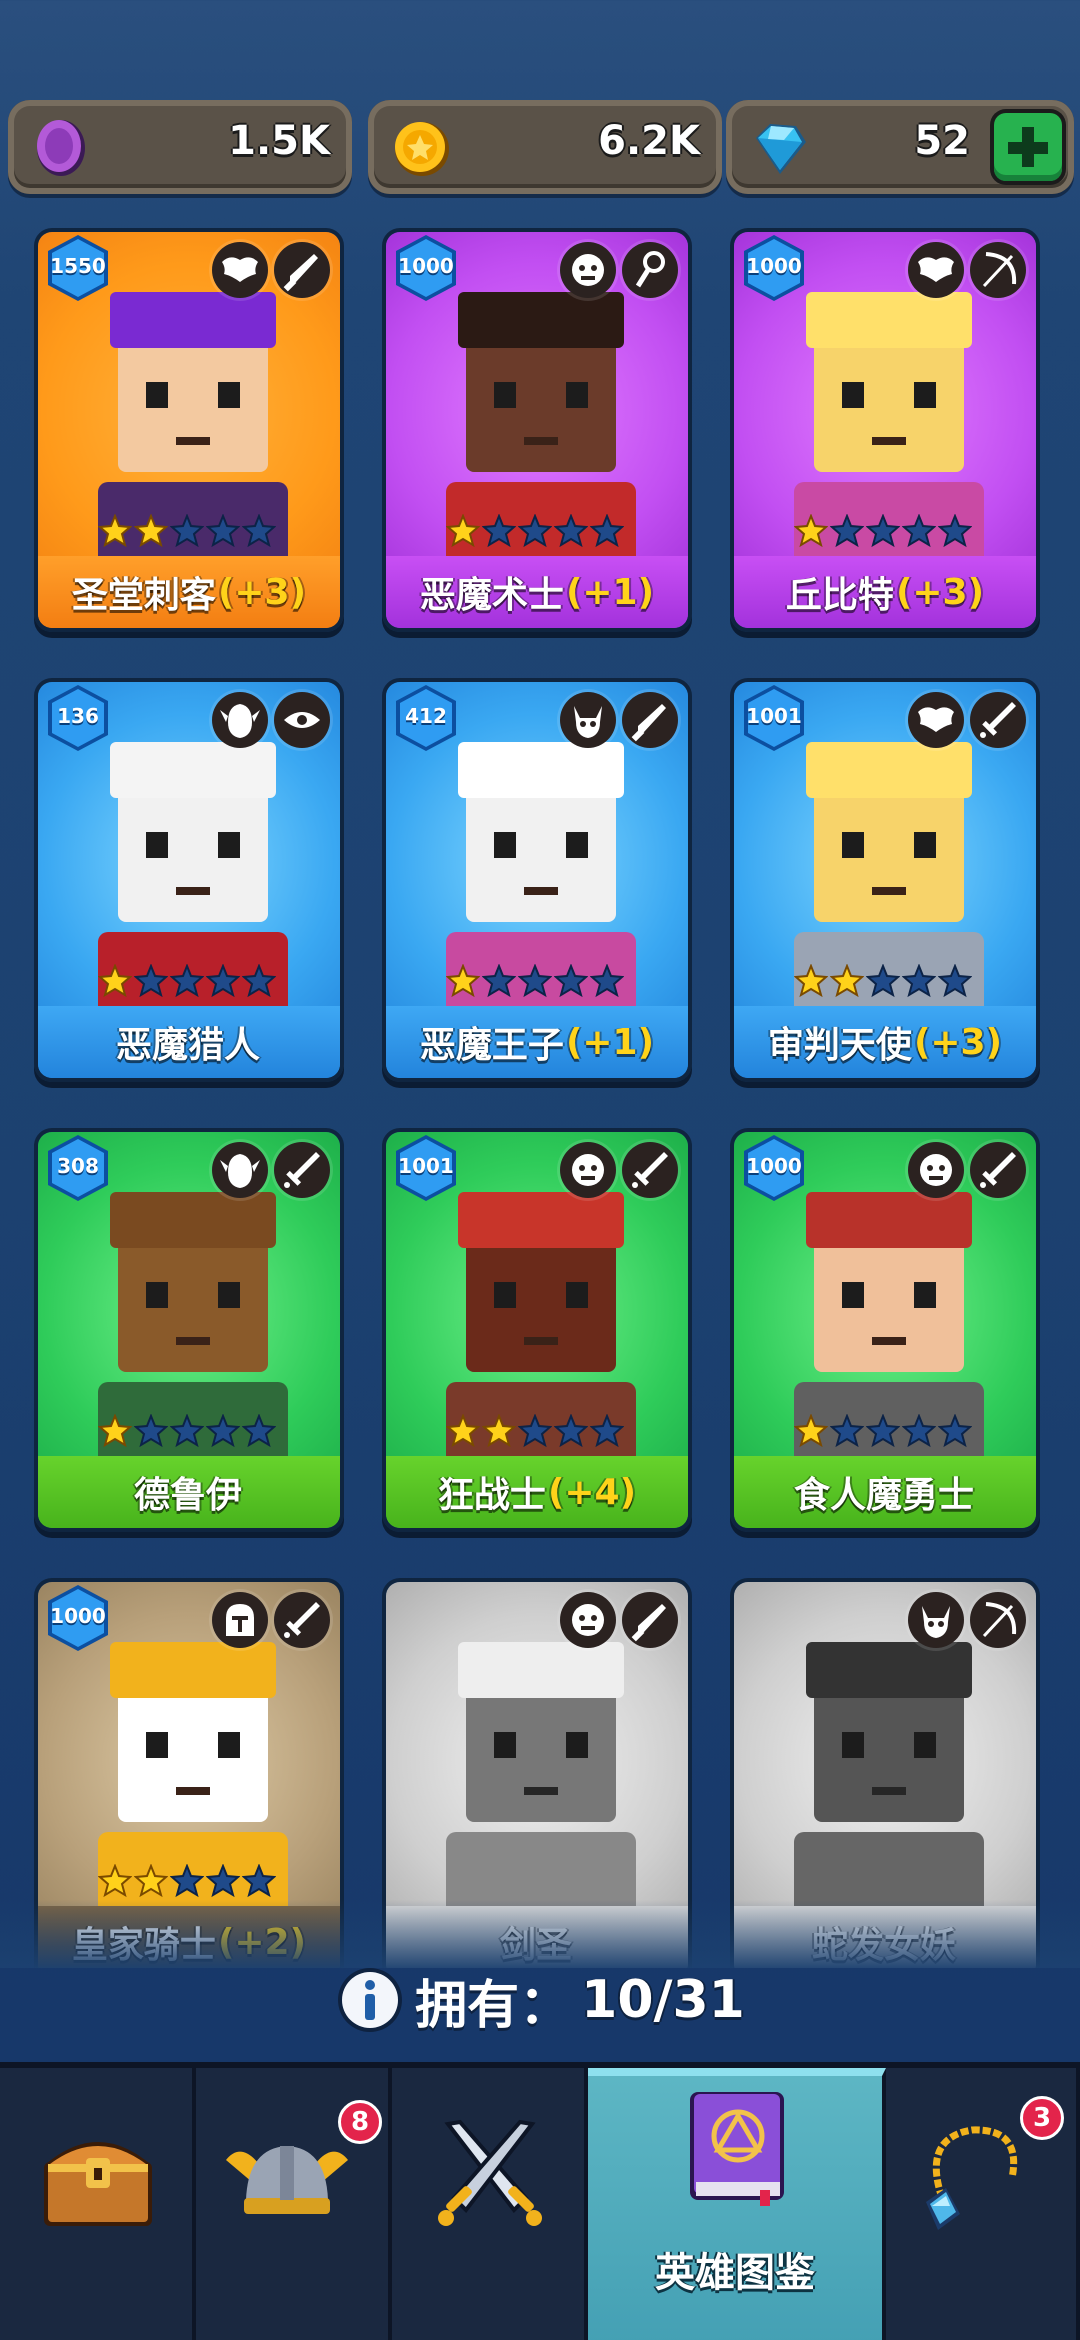  I want to click on gold-coin-icon, so click(422, 149).